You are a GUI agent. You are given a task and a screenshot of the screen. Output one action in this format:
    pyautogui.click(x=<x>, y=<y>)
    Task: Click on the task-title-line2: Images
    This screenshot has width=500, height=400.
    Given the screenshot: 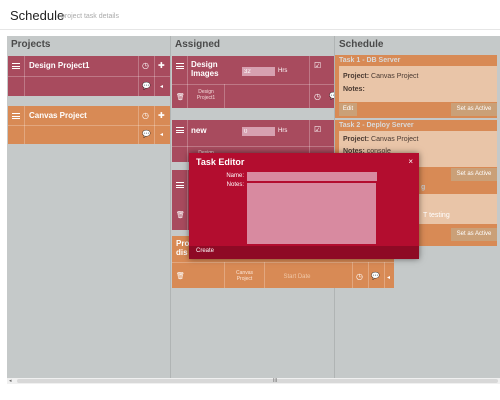 What is the action you would take?
    pyautogui.click(x=205, y=73)
    